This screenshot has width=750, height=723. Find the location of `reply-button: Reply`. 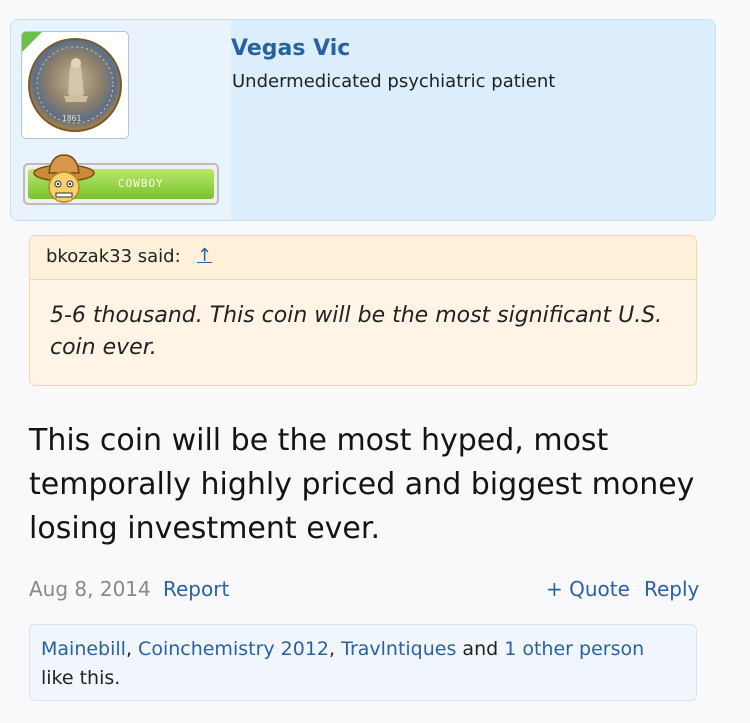

reply-button: Reply is located at coordinates (671, 589).